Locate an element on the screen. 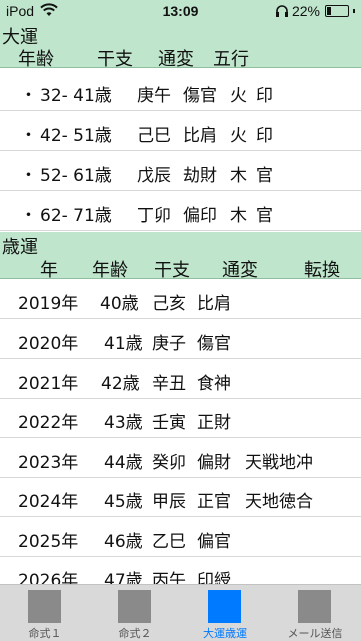 The image size is (361, 641). tab-label: 命式２ is located at coordinates (135, 633).